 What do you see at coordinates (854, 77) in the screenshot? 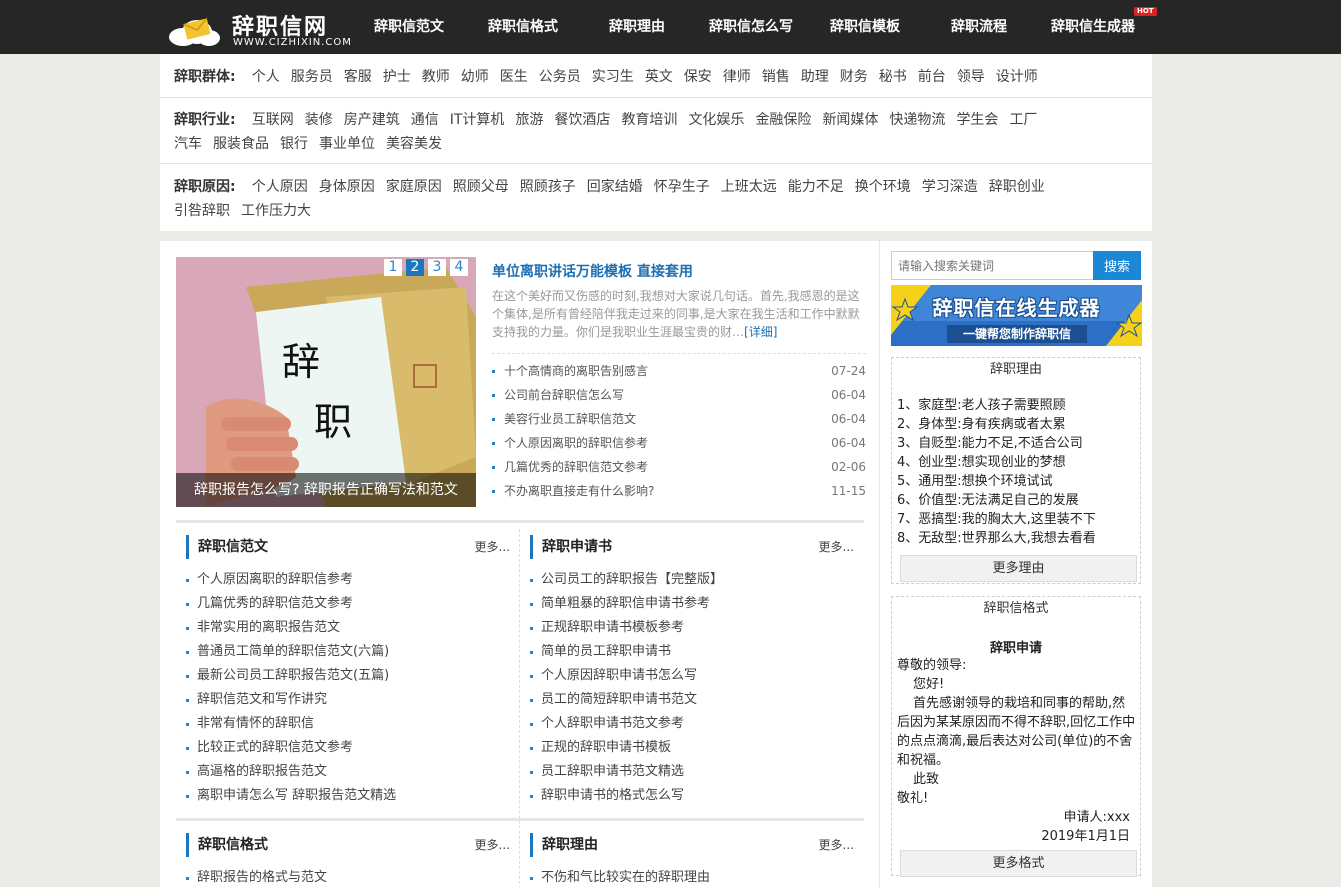
I see `filter-option: 财务` at bounding box center [854, 77].